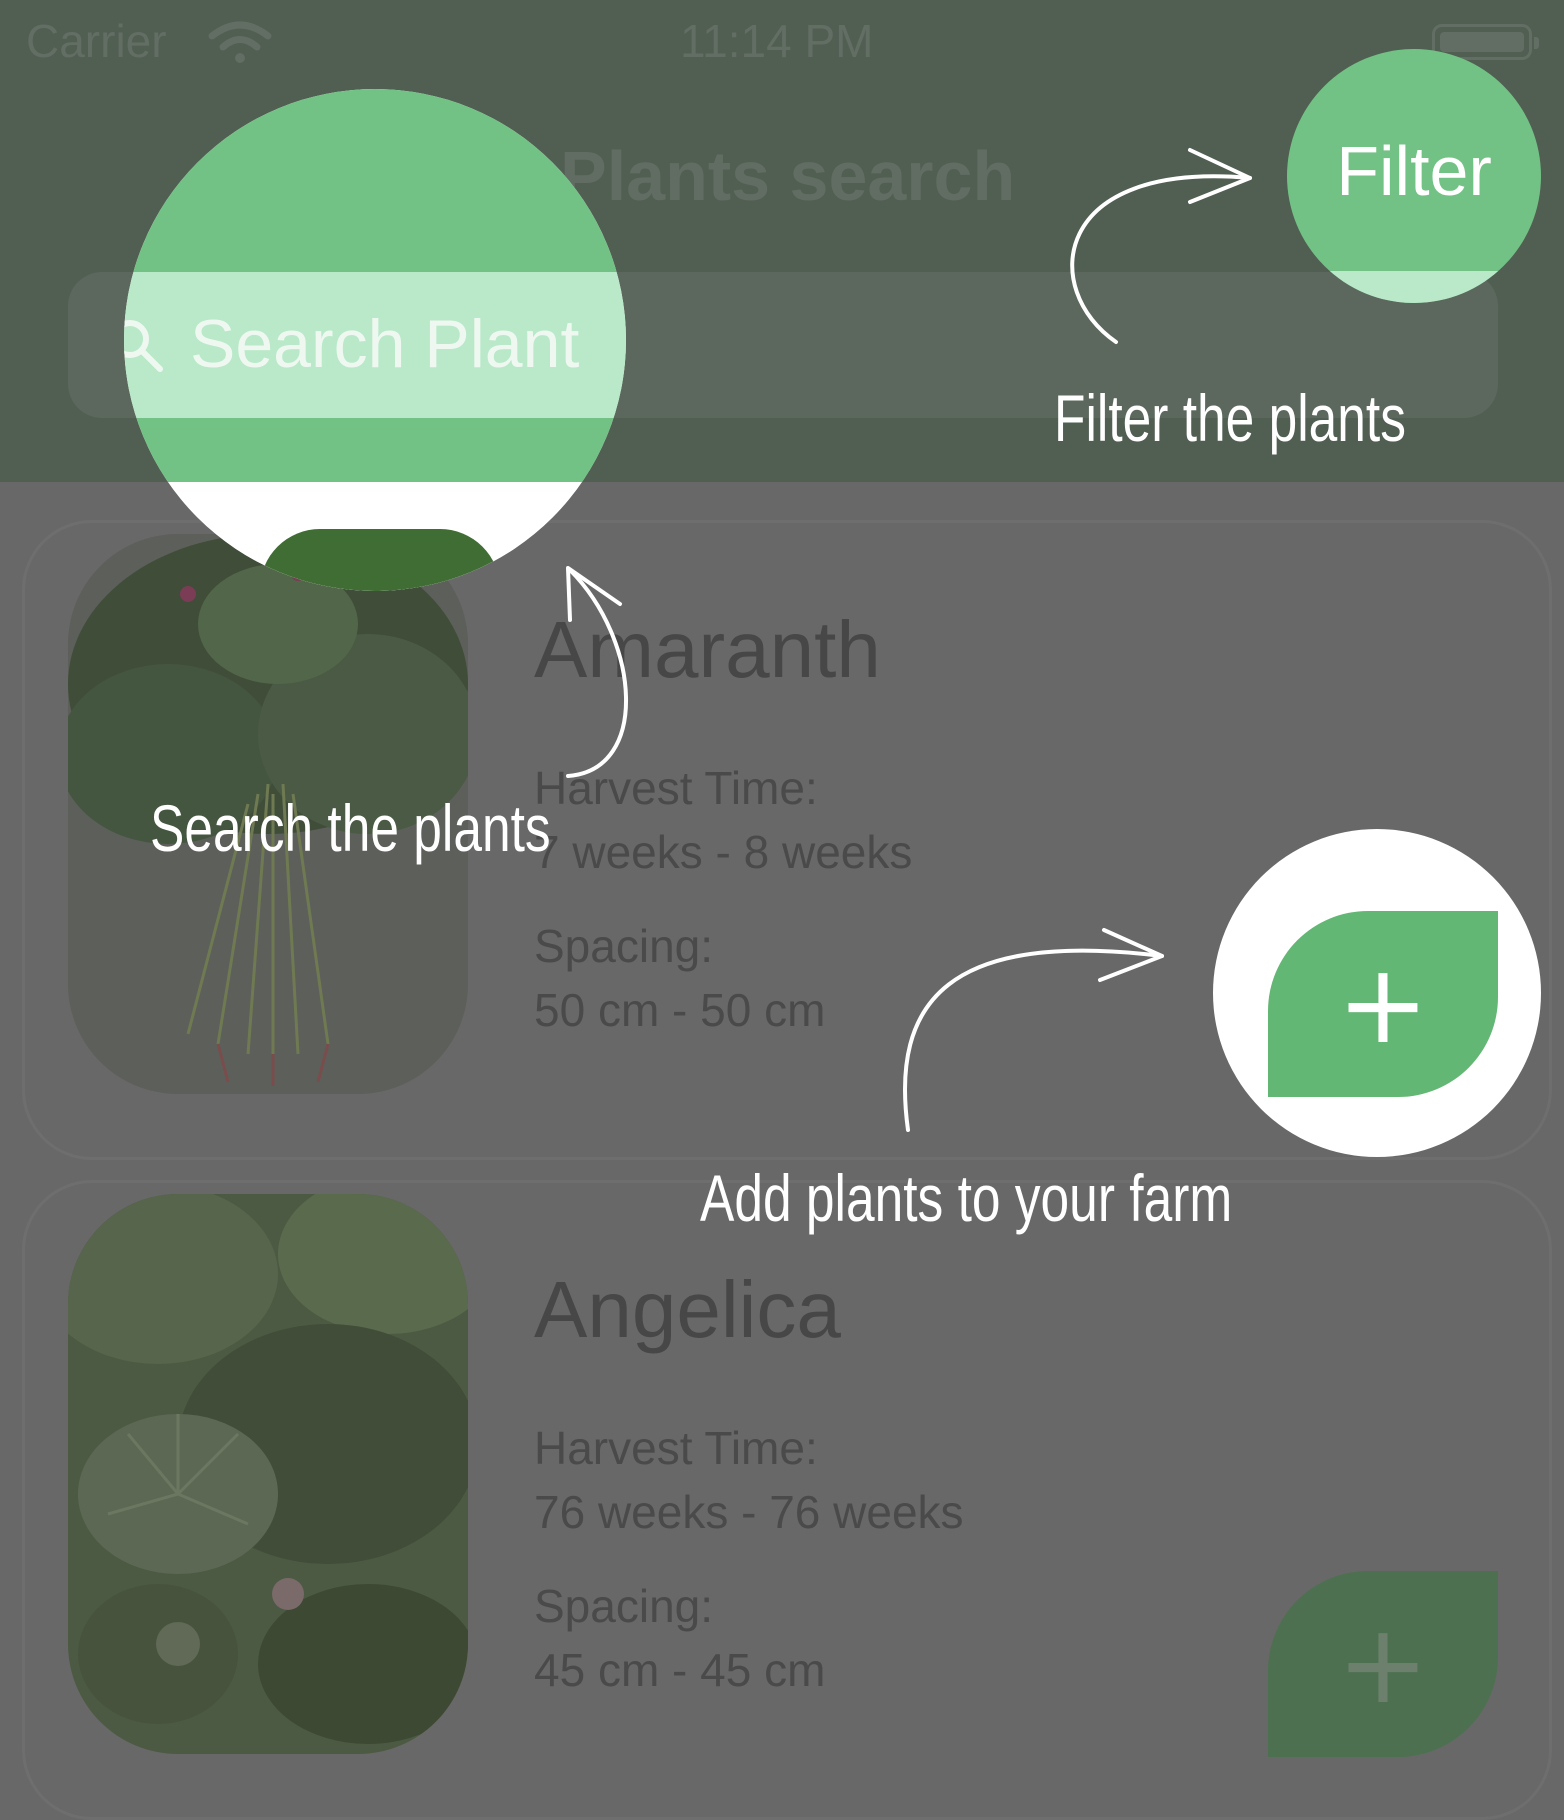  I want to click on harvest-value: 76 weeks - 76 weeks, so click(749, 1512).